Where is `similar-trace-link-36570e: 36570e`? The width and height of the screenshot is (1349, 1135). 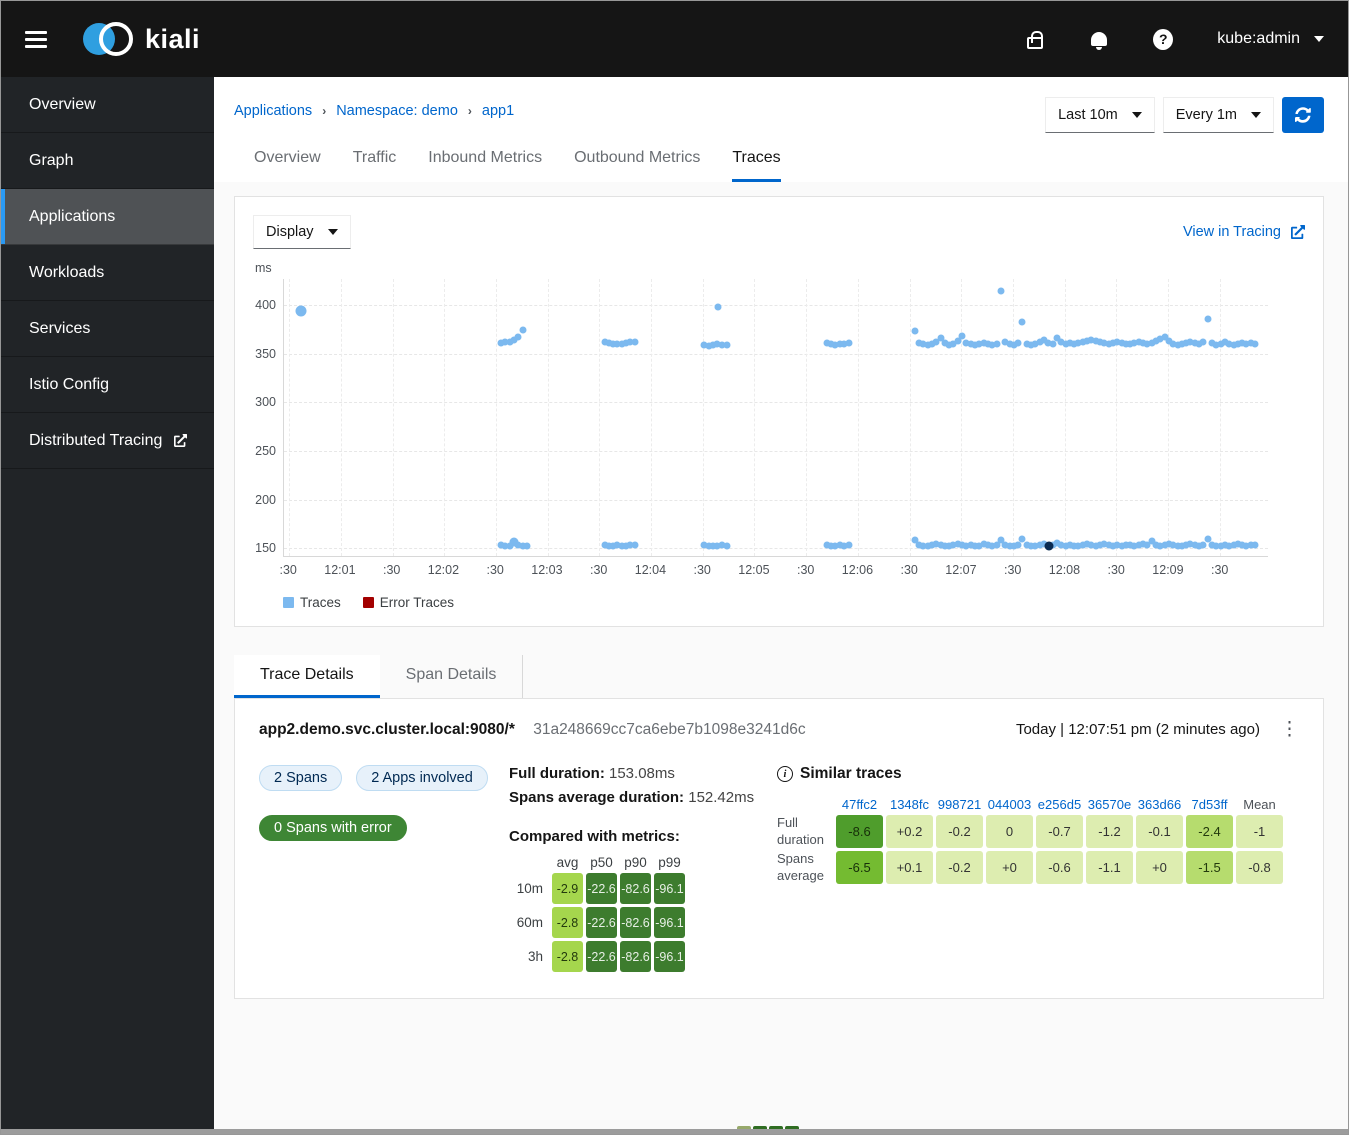 similar-trace-link-36570e: 36570e is located at coordinates (1109, 804).